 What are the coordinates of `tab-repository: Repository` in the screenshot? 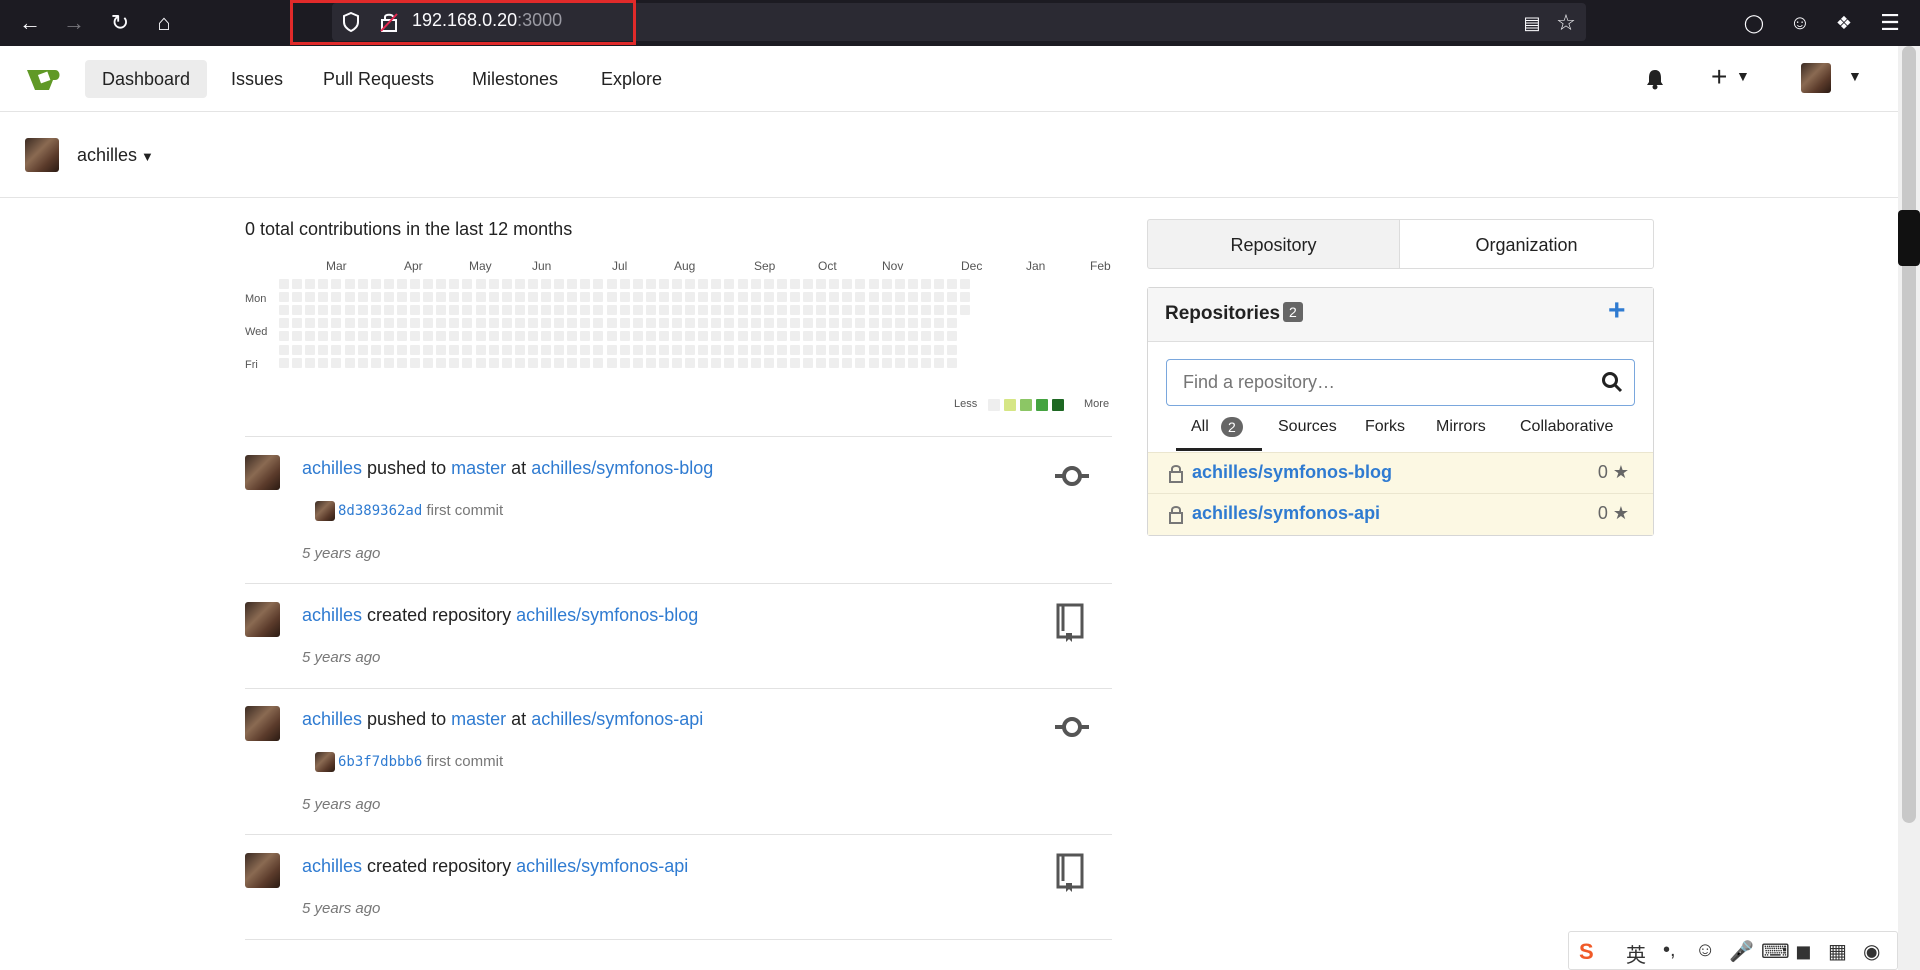 It's located at (1273, 244).